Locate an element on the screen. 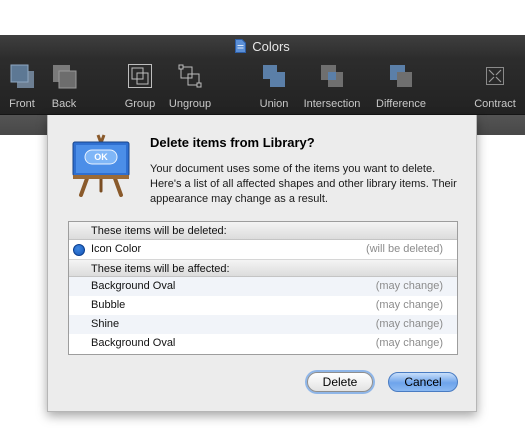 The image size is (525, 436). toolbar-back-button: Back is located at coordinates (64, 87).